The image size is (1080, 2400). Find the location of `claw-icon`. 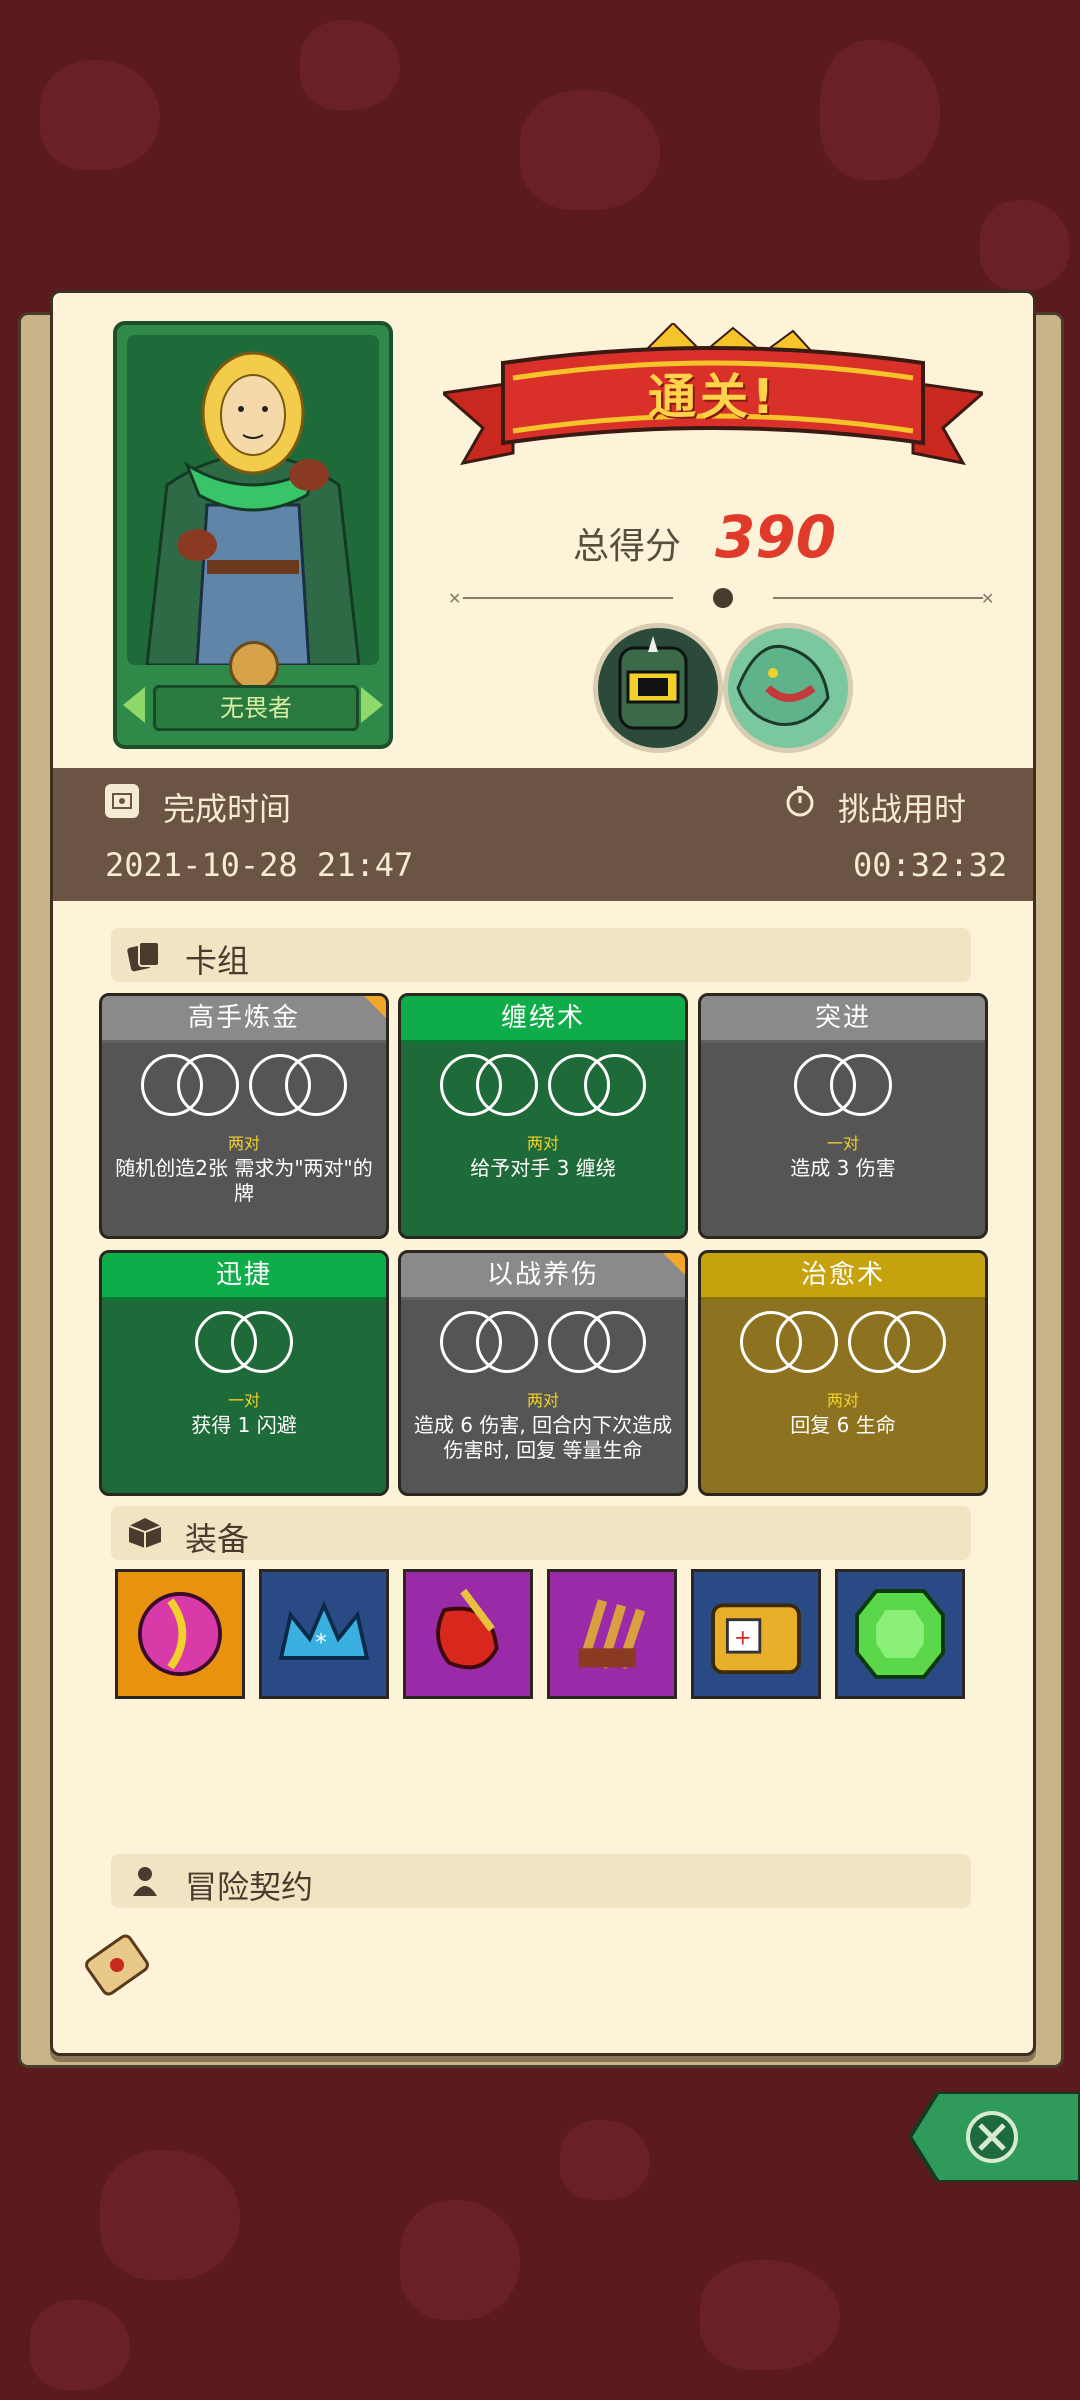

claw-icon is located at coordinates (612, 1634).